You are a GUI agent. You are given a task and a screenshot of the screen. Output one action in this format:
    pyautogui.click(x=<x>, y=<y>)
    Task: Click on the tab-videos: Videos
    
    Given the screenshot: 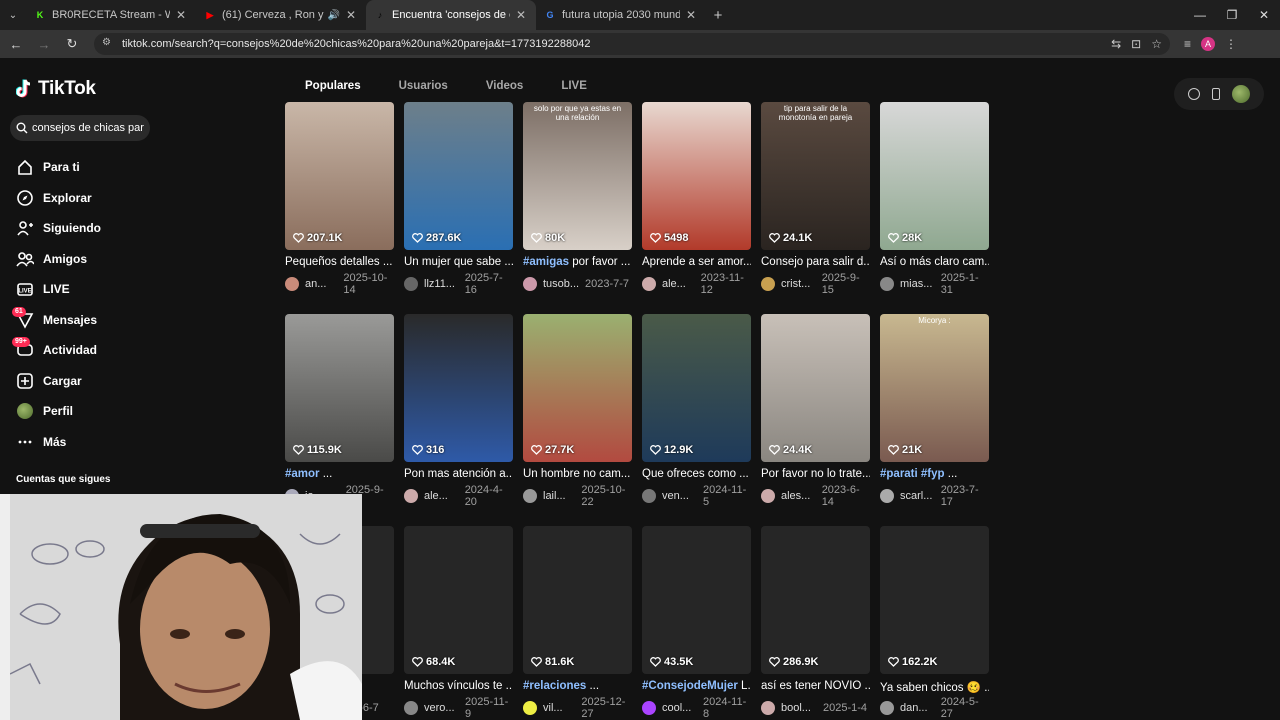 What is the action you would take?
    pyautogui.click(x=505, y=89)
    